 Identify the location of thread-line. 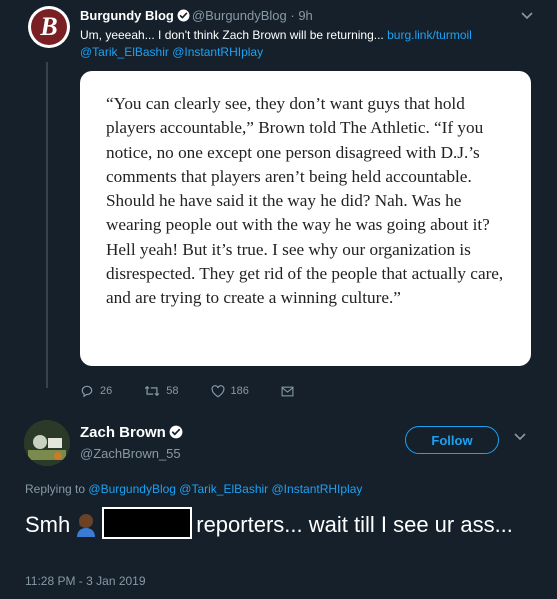
(47, 225).